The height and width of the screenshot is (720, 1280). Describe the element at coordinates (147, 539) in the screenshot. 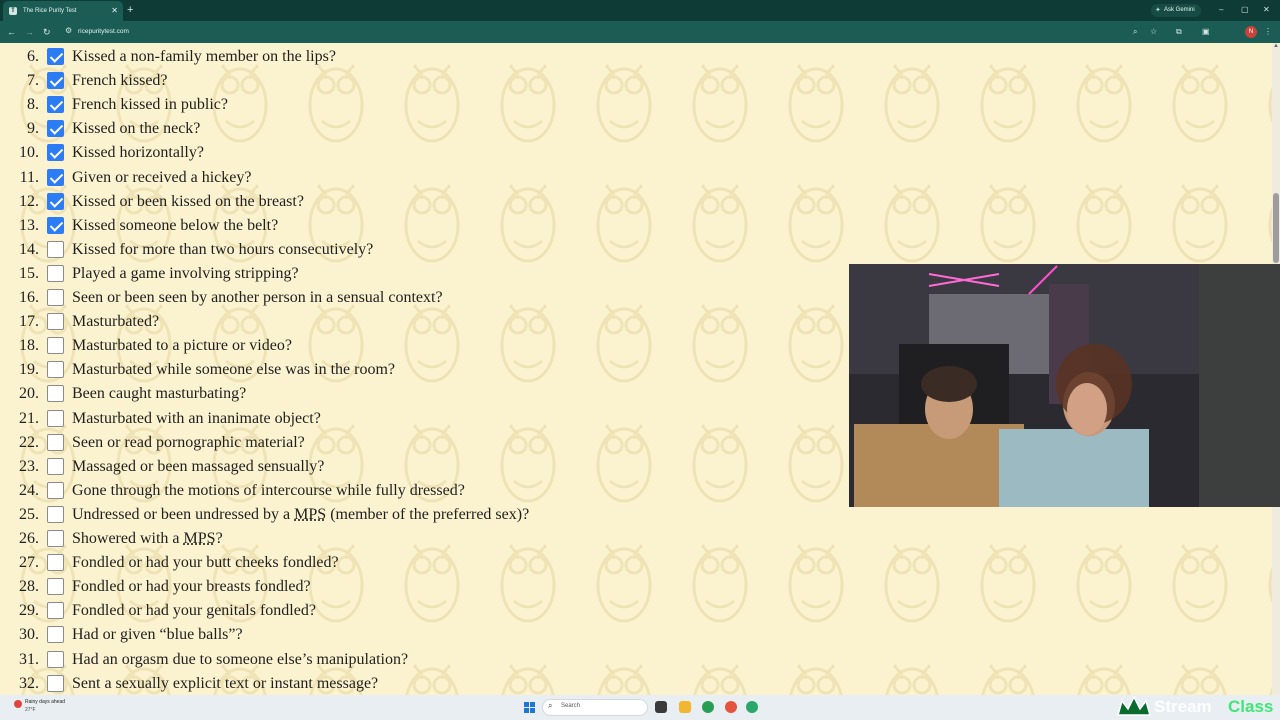

I see `question-text: Showered with a MPS?` at that location.